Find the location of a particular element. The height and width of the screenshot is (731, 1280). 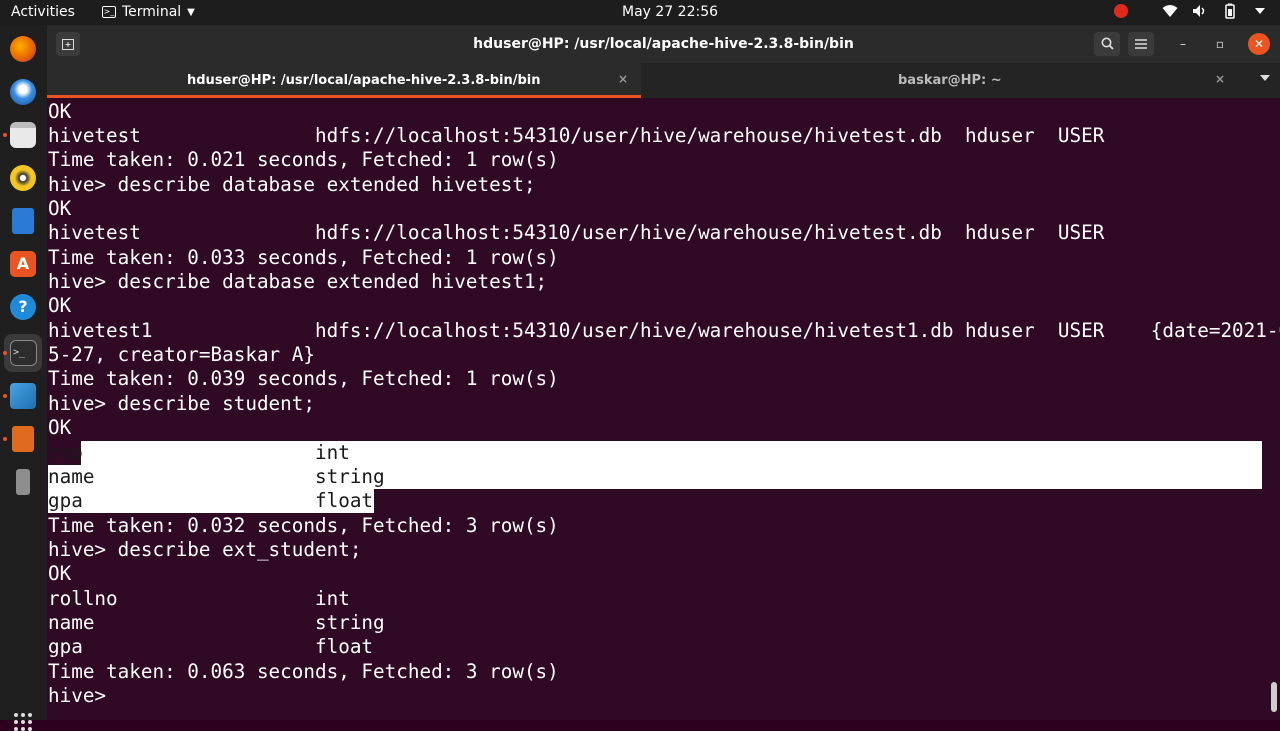

battery-icon is located at coordinates (1230, 11).